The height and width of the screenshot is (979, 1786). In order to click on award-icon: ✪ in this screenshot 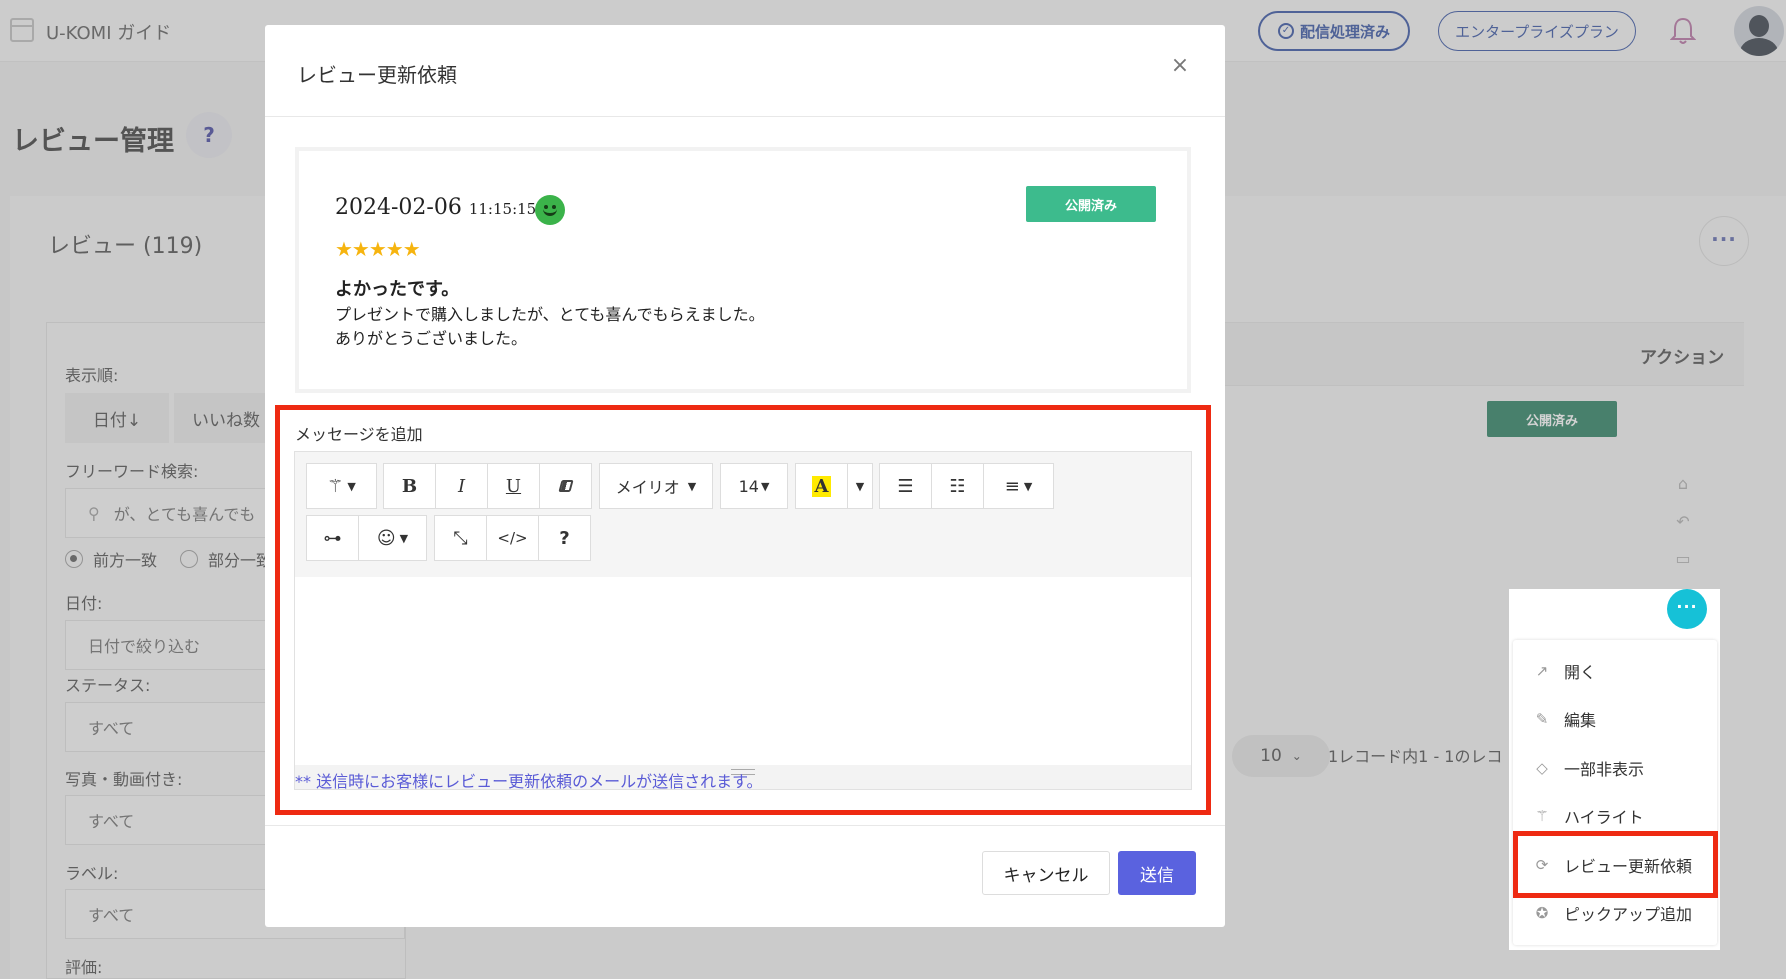, I will do `click(1542, 913)`.